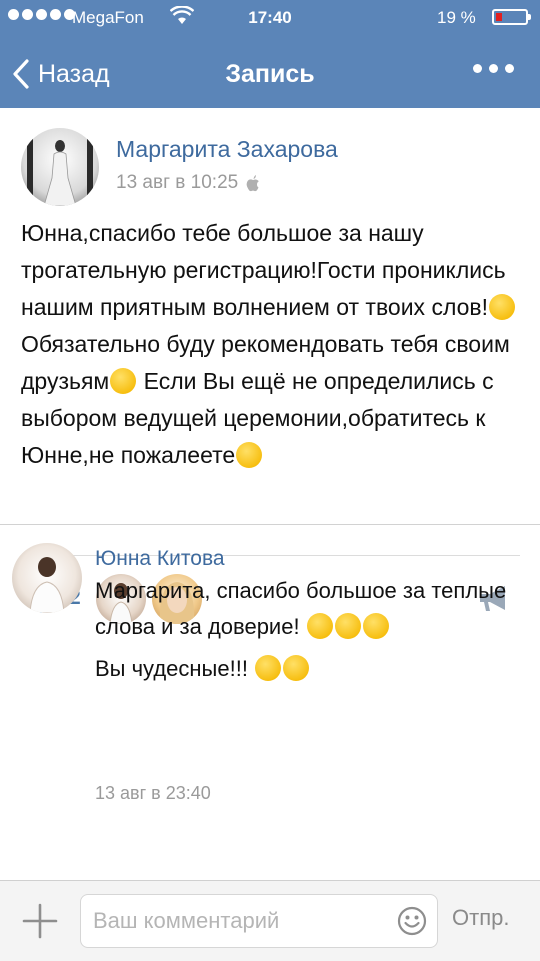 Image resolution: width=540 pixels, height=961 pixels. Describe the element at coordinates (74, 73) in the screenshot. I see `back-label: Назад` at that location.